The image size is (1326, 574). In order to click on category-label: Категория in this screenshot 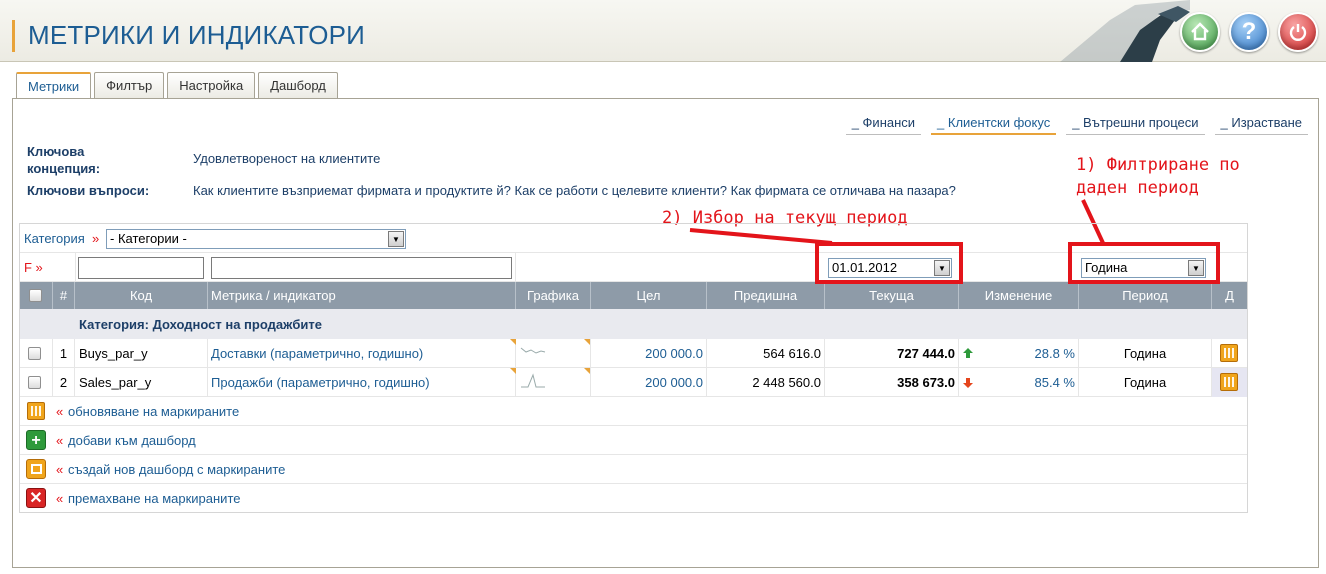, I will do `click(54, 238)`.